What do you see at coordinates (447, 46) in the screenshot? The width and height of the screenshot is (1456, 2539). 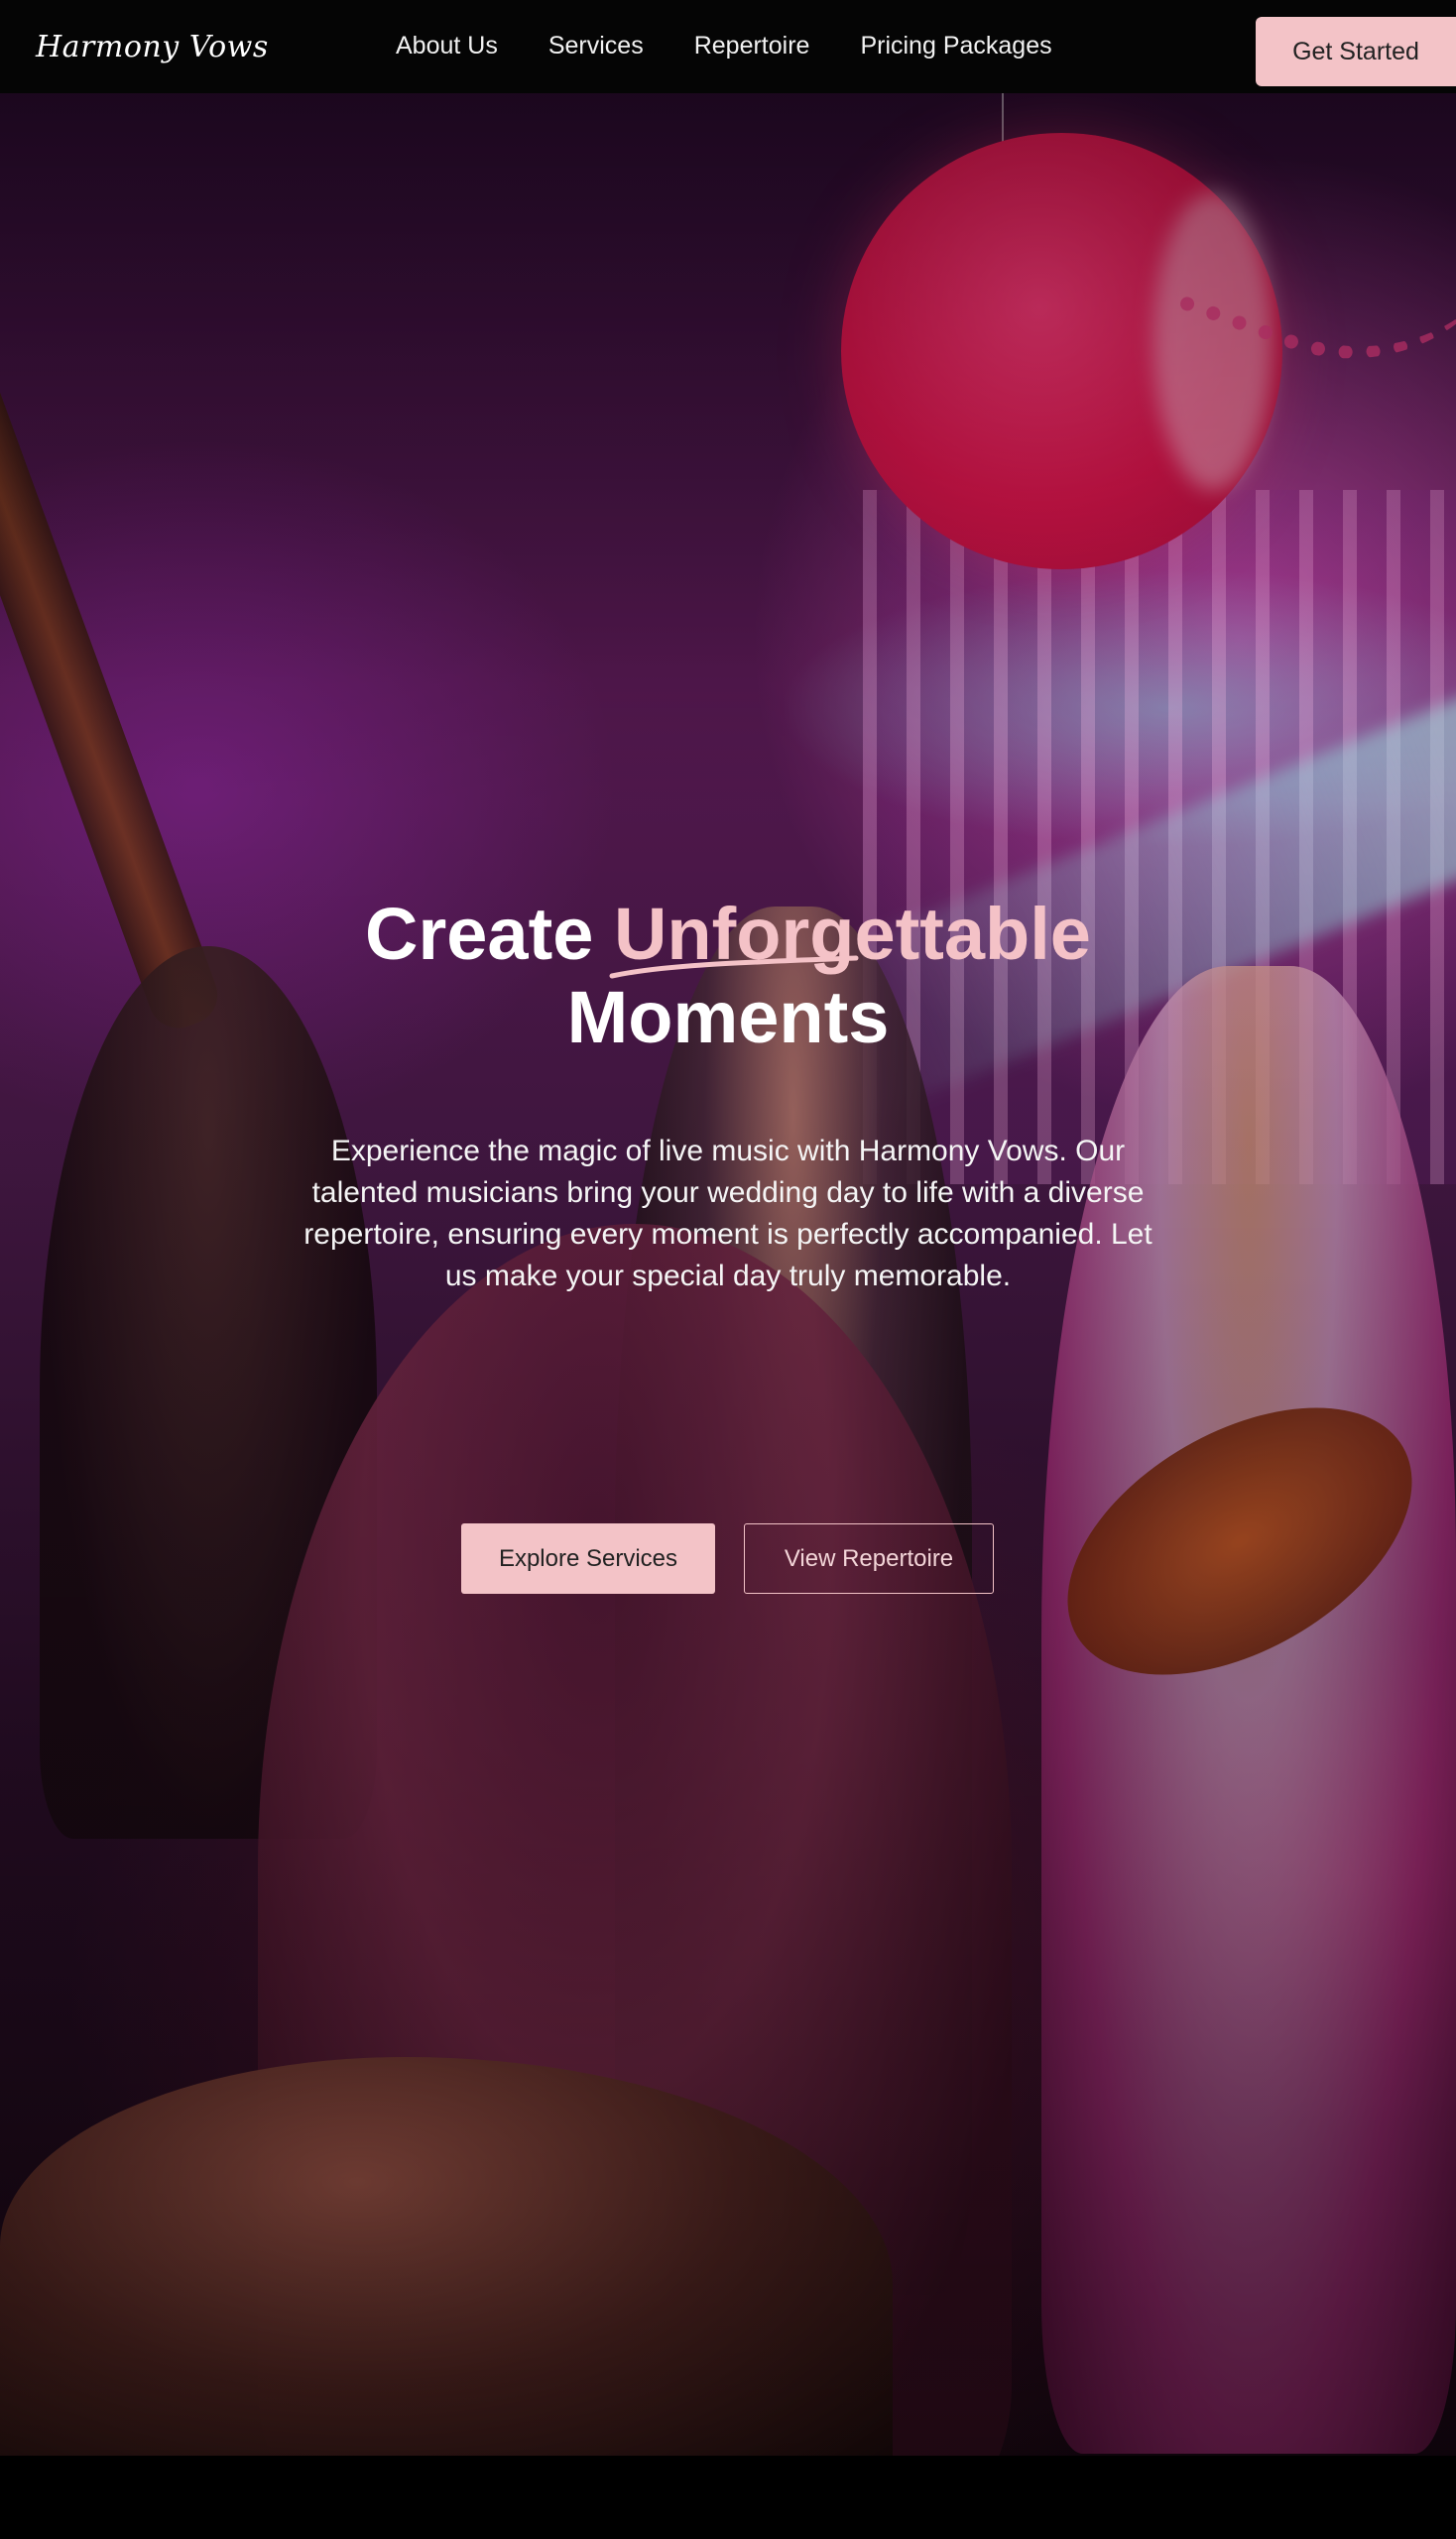 I see `nav-link-about-us: About Us` at bounding box center [447, 46].